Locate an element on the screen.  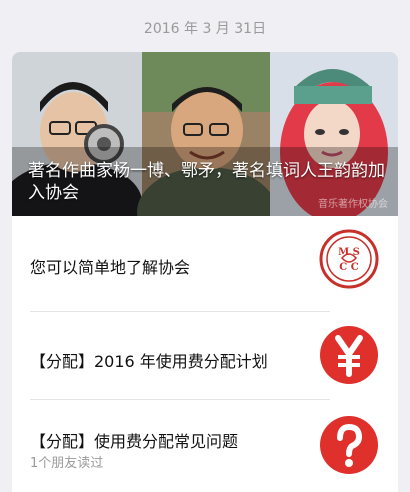
question-icon is located at coordinates (349, 445).